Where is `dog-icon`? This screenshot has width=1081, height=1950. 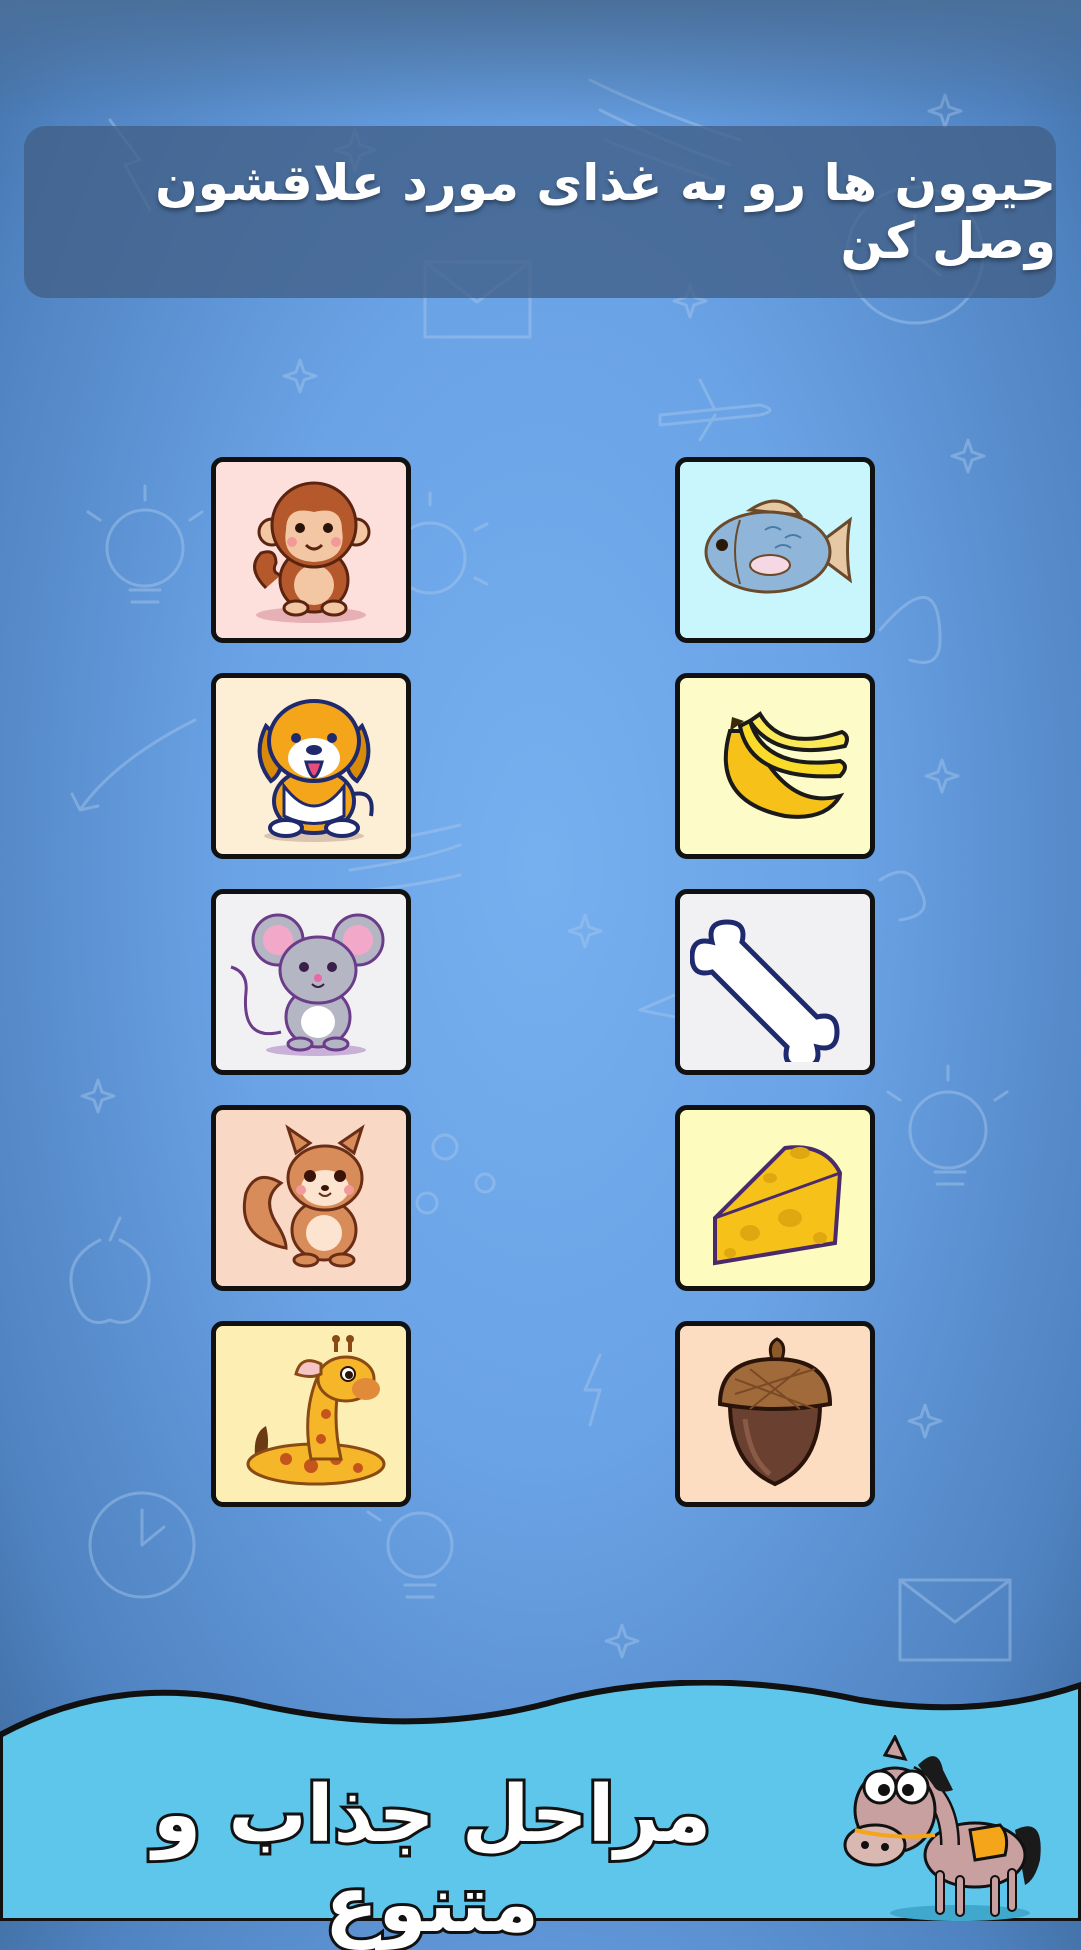
dog-icon is located at coordinates (315, 770).